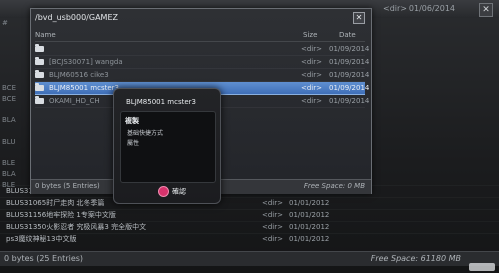 The height and width of the screenshot is (273, 499). I want to click on table-row: BLUS31156地牢探险 1专案中文版 <dir> 01/01/2012, so click(249, 215).